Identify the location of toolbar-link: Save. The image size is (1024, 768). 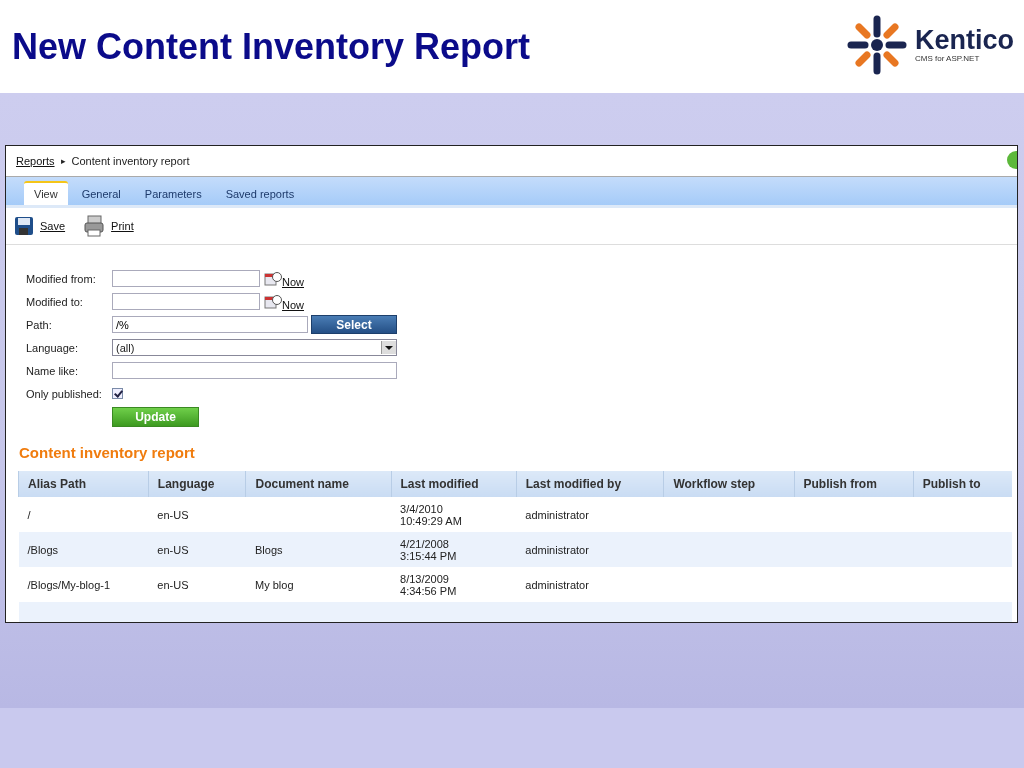
(53, 226).